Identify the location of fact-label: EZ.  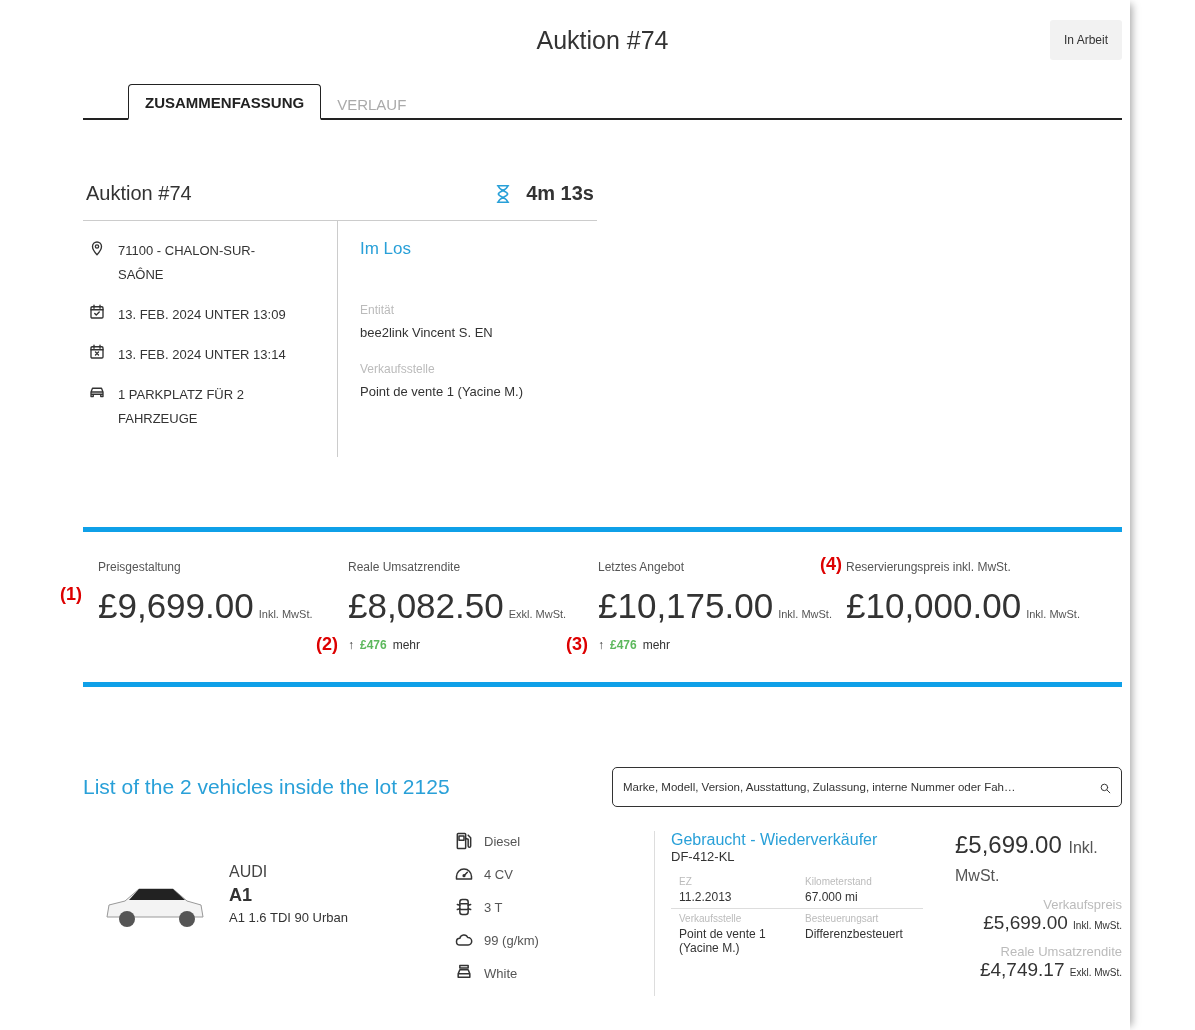
(686, 881).